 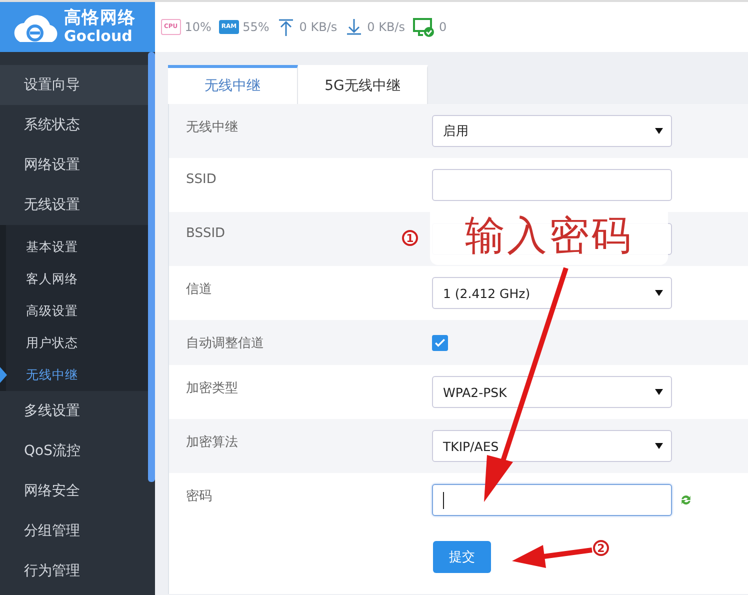 I want to click on checkbox, so click(x=440, y=342).